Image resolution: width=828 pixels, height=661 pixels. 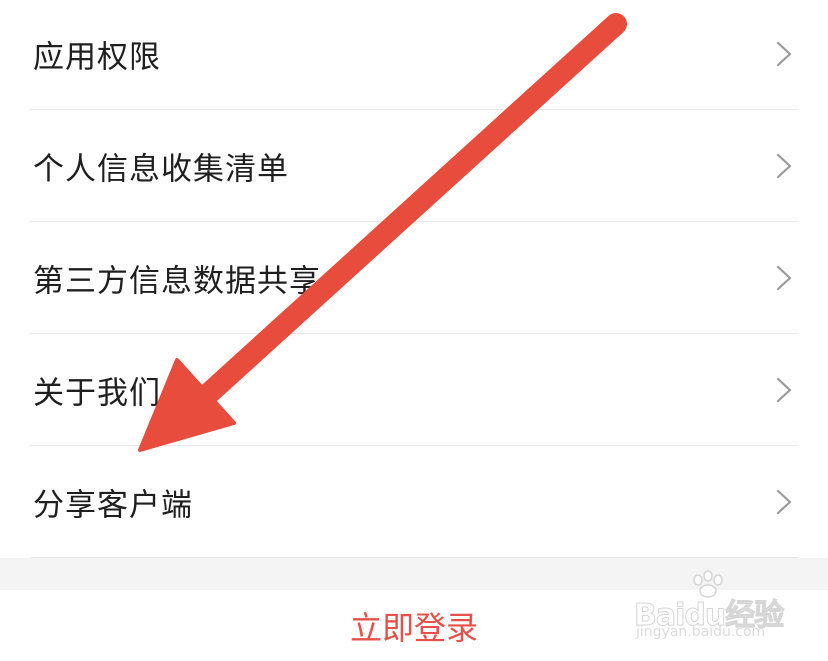 What do you see at coordinates (97, 57) in the screenshot?
I see `menu-item-label: 应用权限` at bounding box center [97, 57].